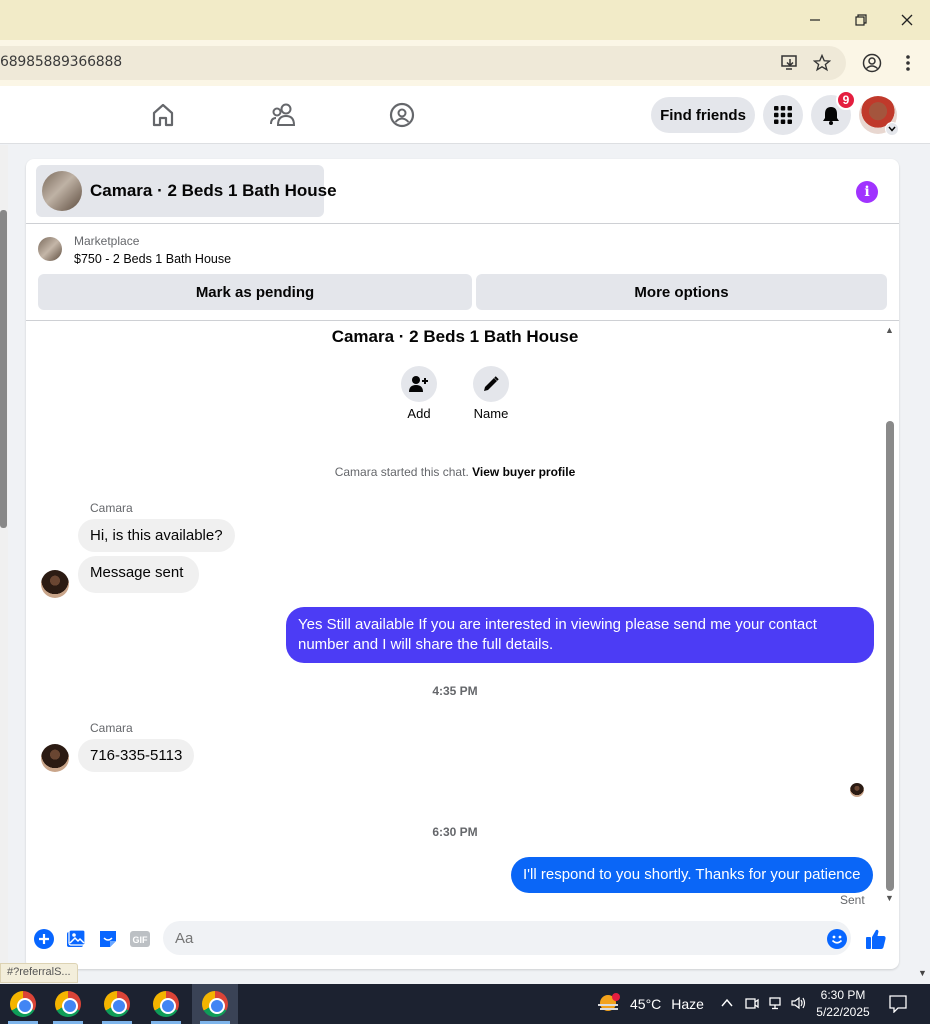  Describe the element at coordinates (62, 191) in the screenshot. I see `listing-thumbnail` at that location.